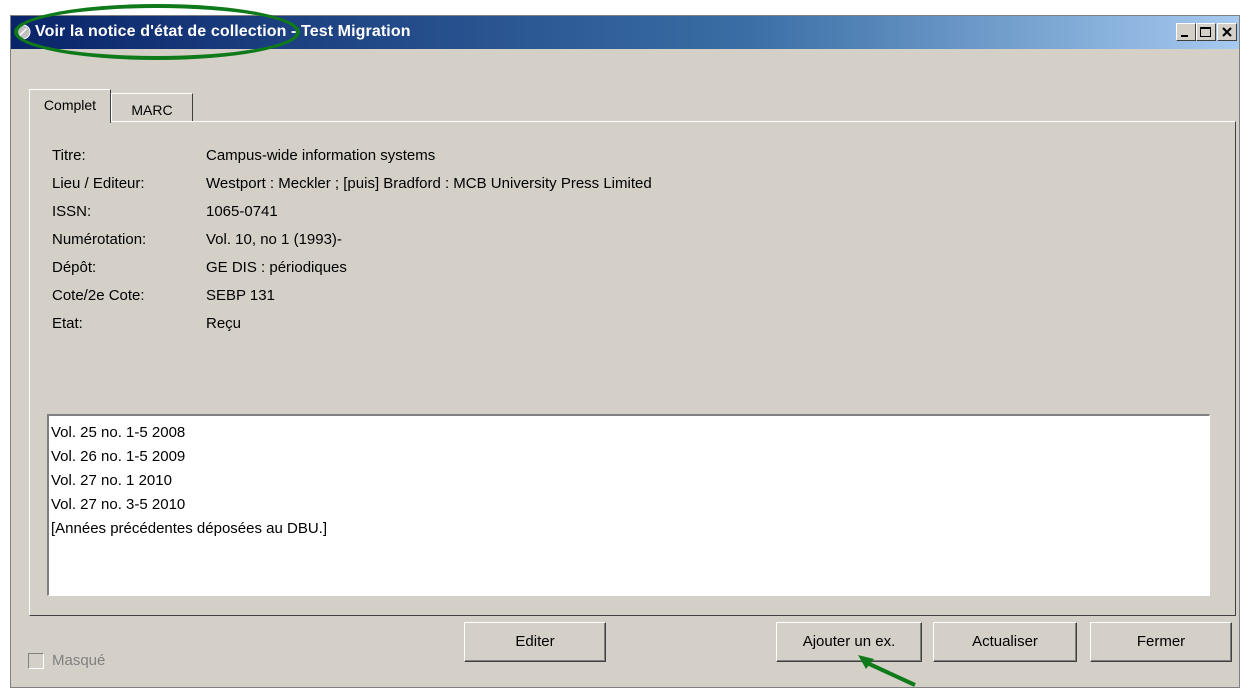  I want to click on field-label-titre: Titre:, so click(69, 155).